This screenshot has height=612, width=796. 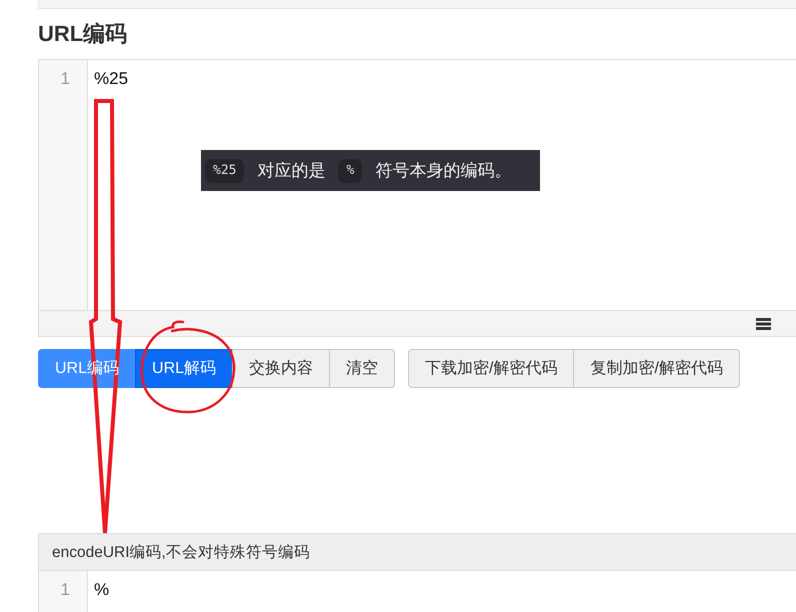 What do you see at coordinates (350, 170) in the screenshot?
I see `inline-code: %` at bounding box center [350, 170].